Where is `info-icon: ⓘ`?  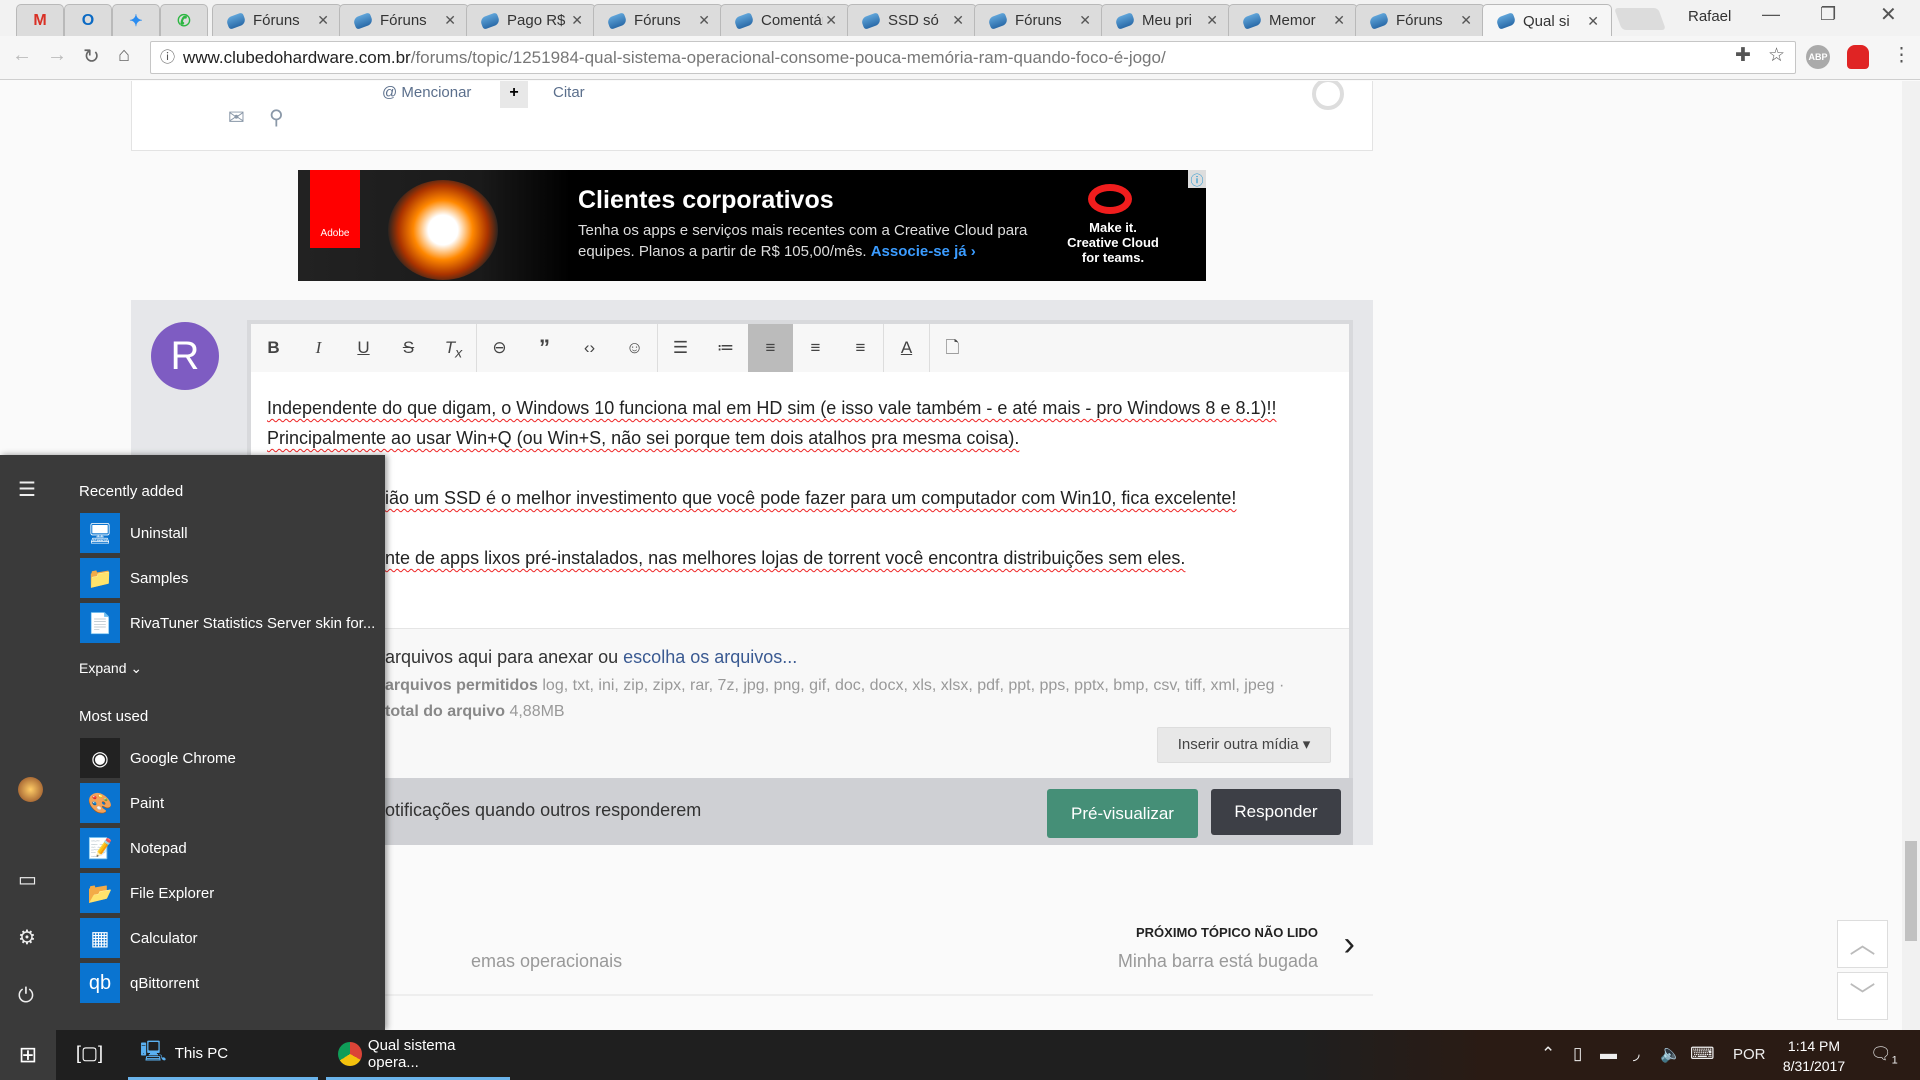 info-icon: ⓘ is located at coordinates (167, 57).